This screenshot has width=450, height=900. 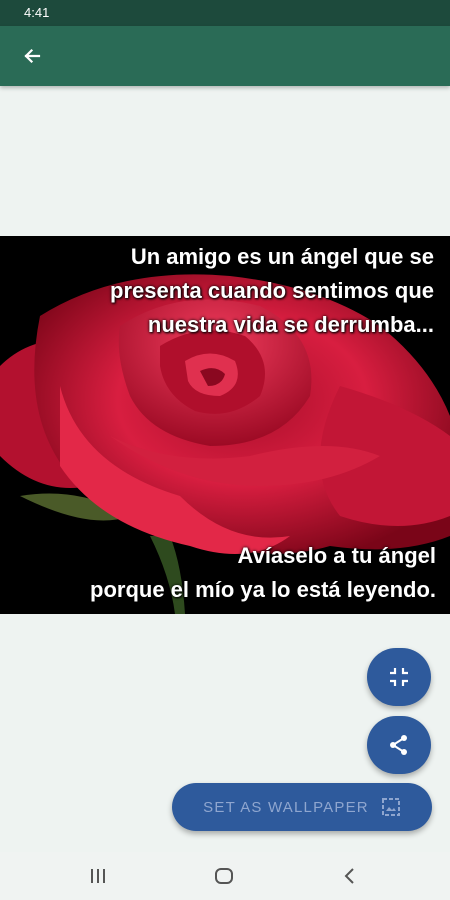 I want to click on back-button, so click(x=32, y=56).